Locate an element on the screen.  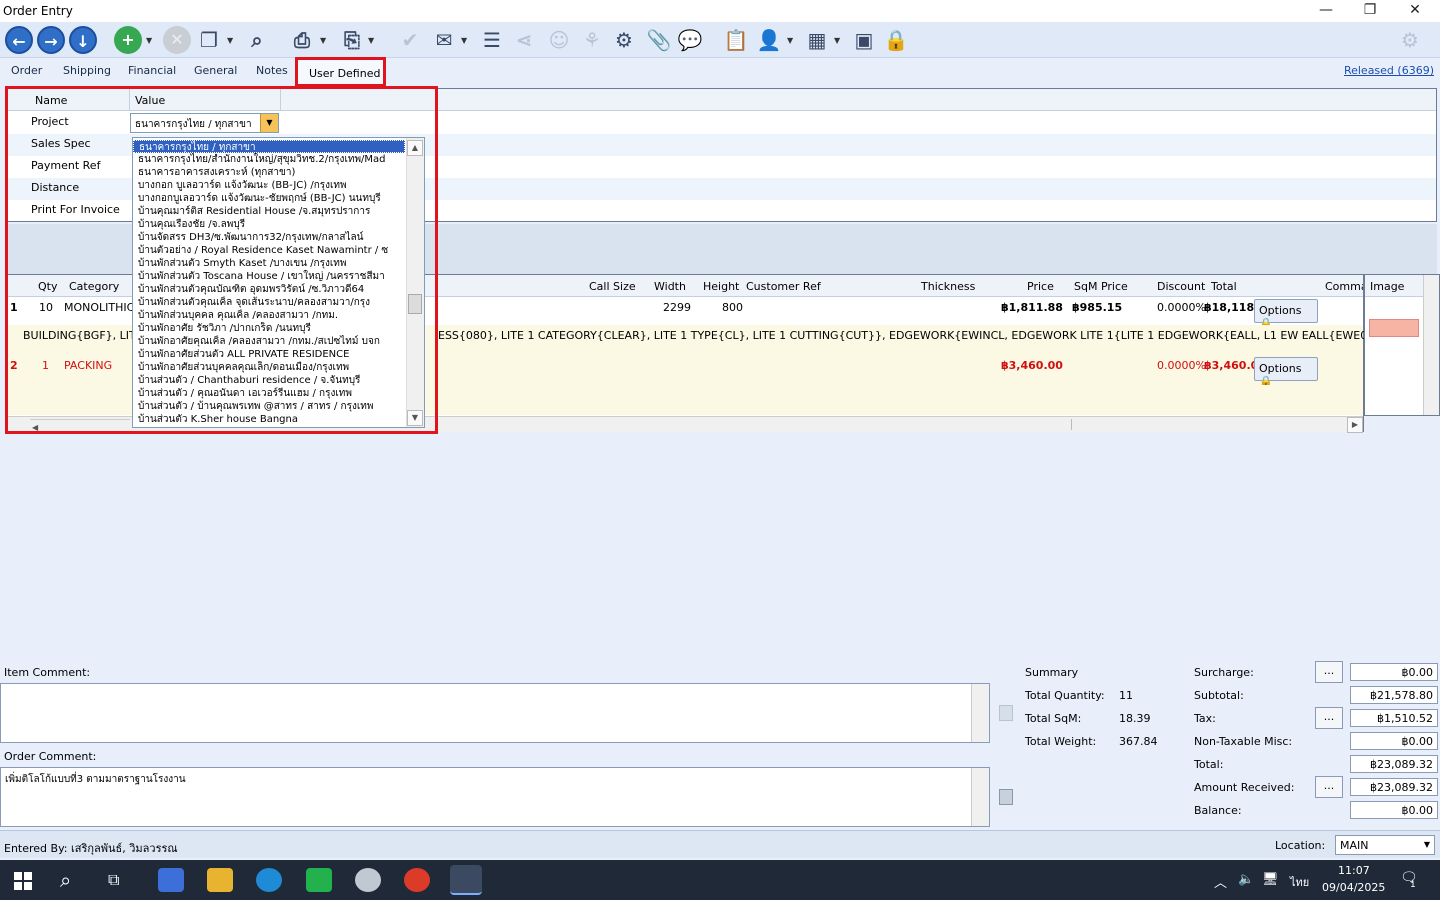
volume-icon: 🔈 is located at coordinates (1246, 879).